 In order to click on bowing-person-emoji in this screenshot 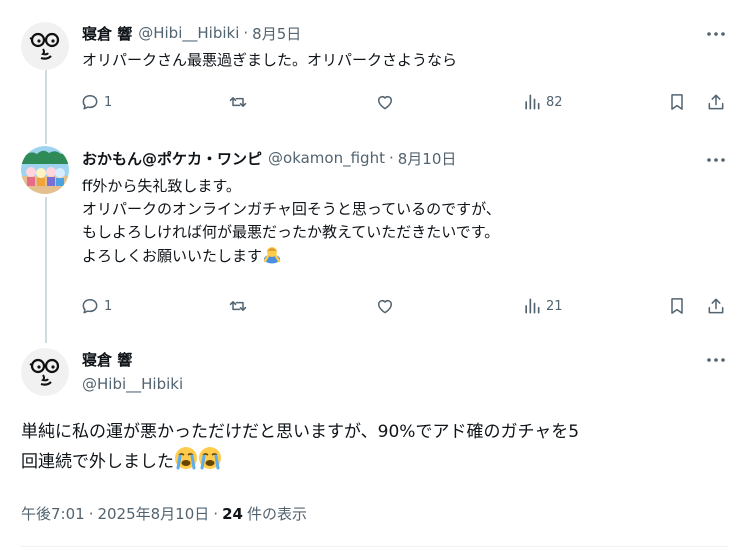, I will do `click(272, 257)`.